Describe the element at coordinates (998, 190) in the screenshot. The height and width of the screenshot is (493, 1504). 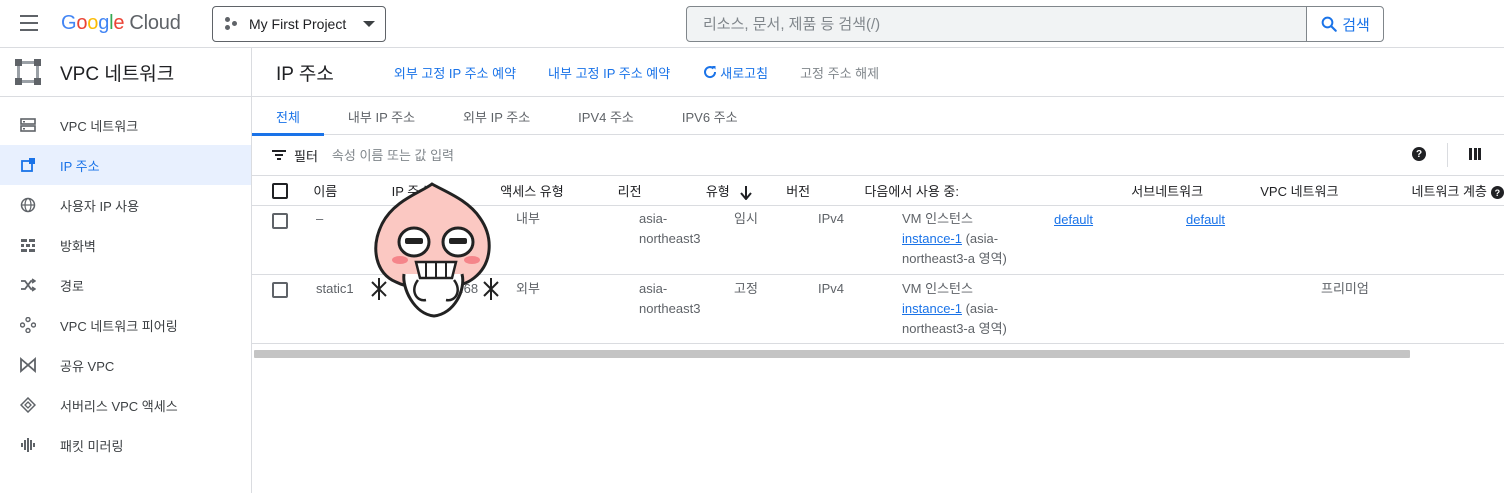
I see `column-header-in-use-by: 다음에서 사용 중:` at that location.